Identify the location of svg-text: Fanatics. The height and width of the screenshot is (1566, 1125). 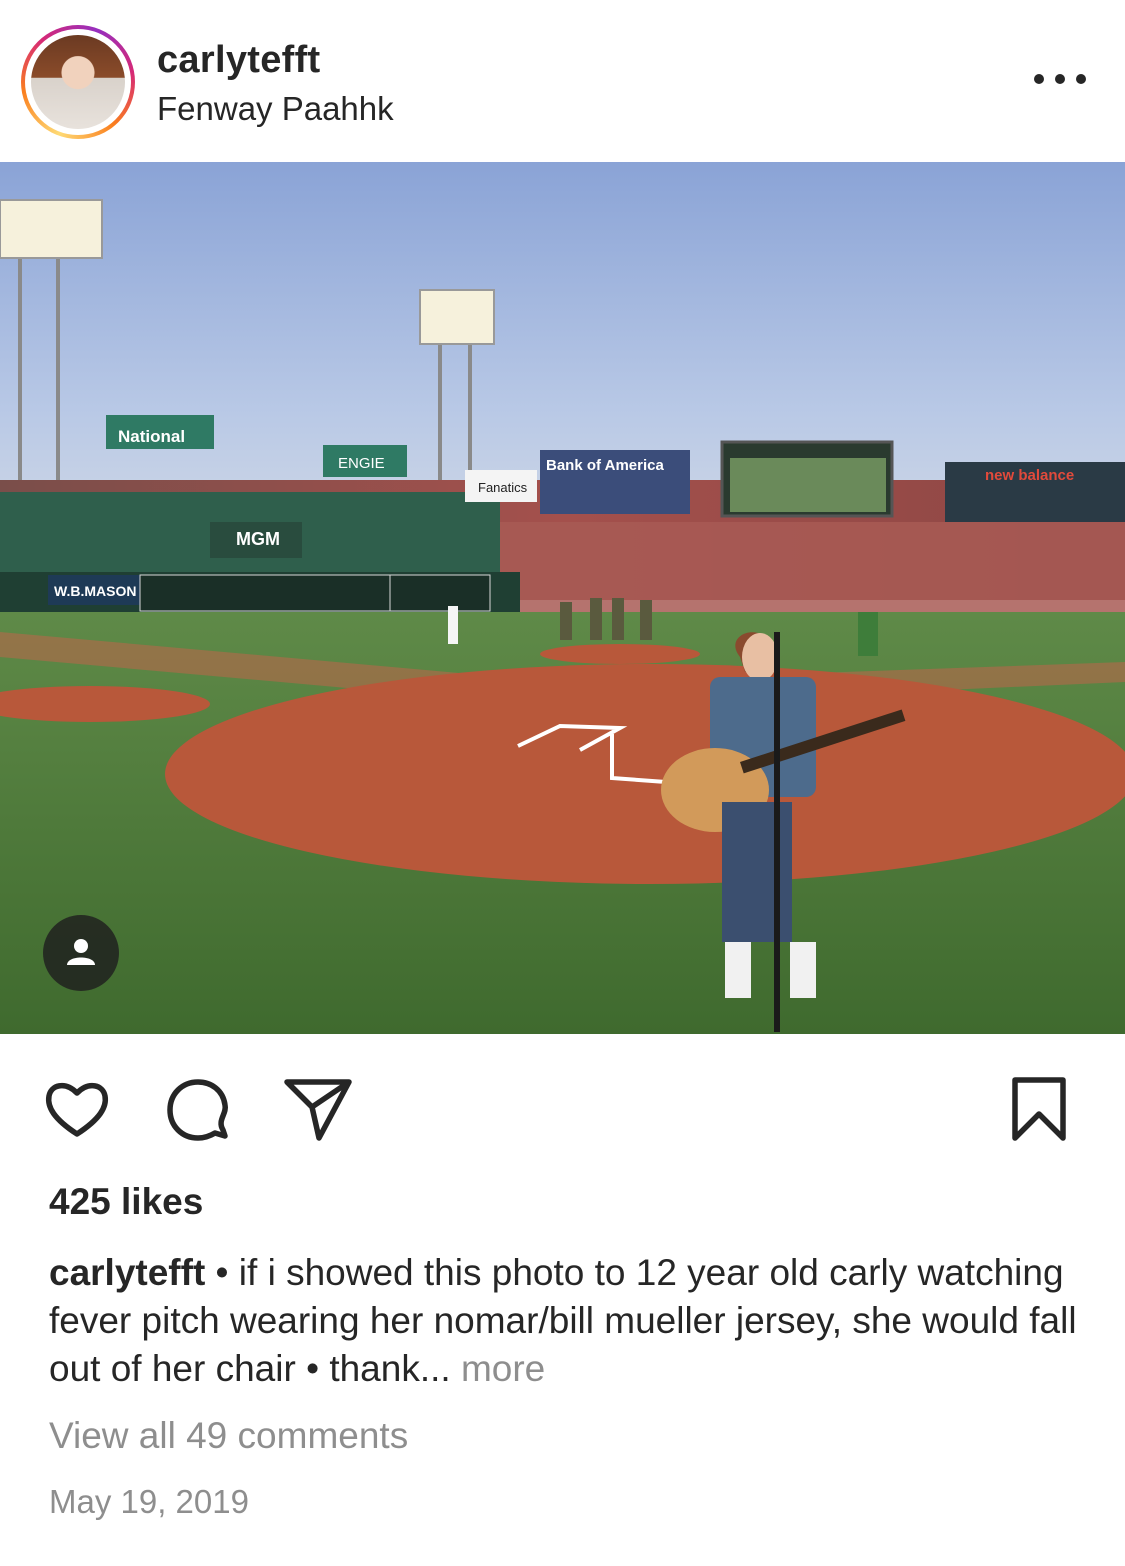
(503, 487).